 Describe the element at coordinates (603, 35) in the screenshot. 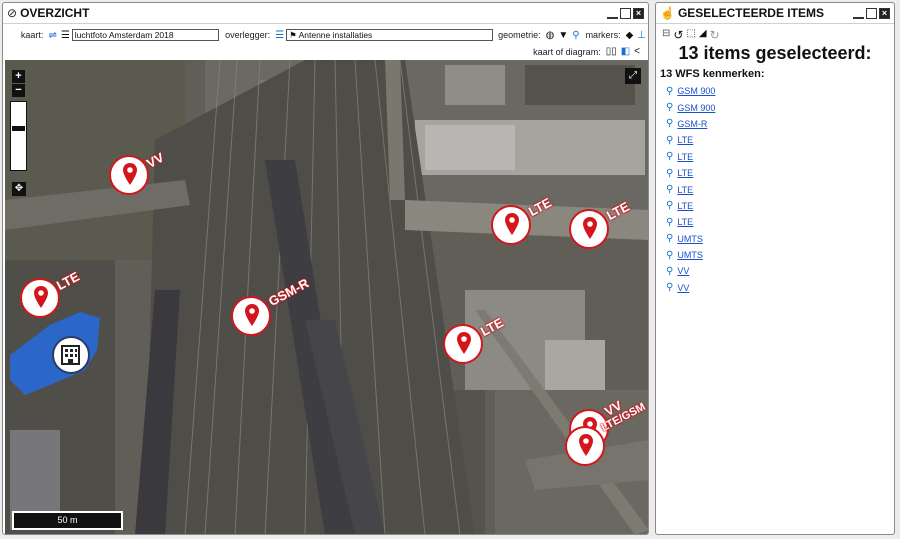

I see `markers-label: markers:` at that location.